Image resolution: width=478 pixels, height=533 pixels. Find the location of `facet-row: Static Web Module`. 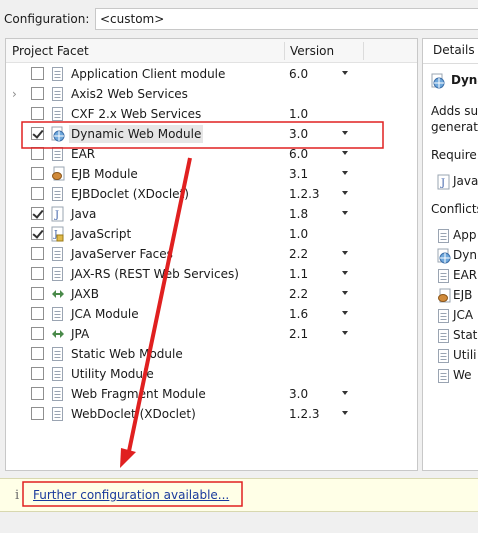

facet-row: Static Web Module is located at coordinates (211, 354).